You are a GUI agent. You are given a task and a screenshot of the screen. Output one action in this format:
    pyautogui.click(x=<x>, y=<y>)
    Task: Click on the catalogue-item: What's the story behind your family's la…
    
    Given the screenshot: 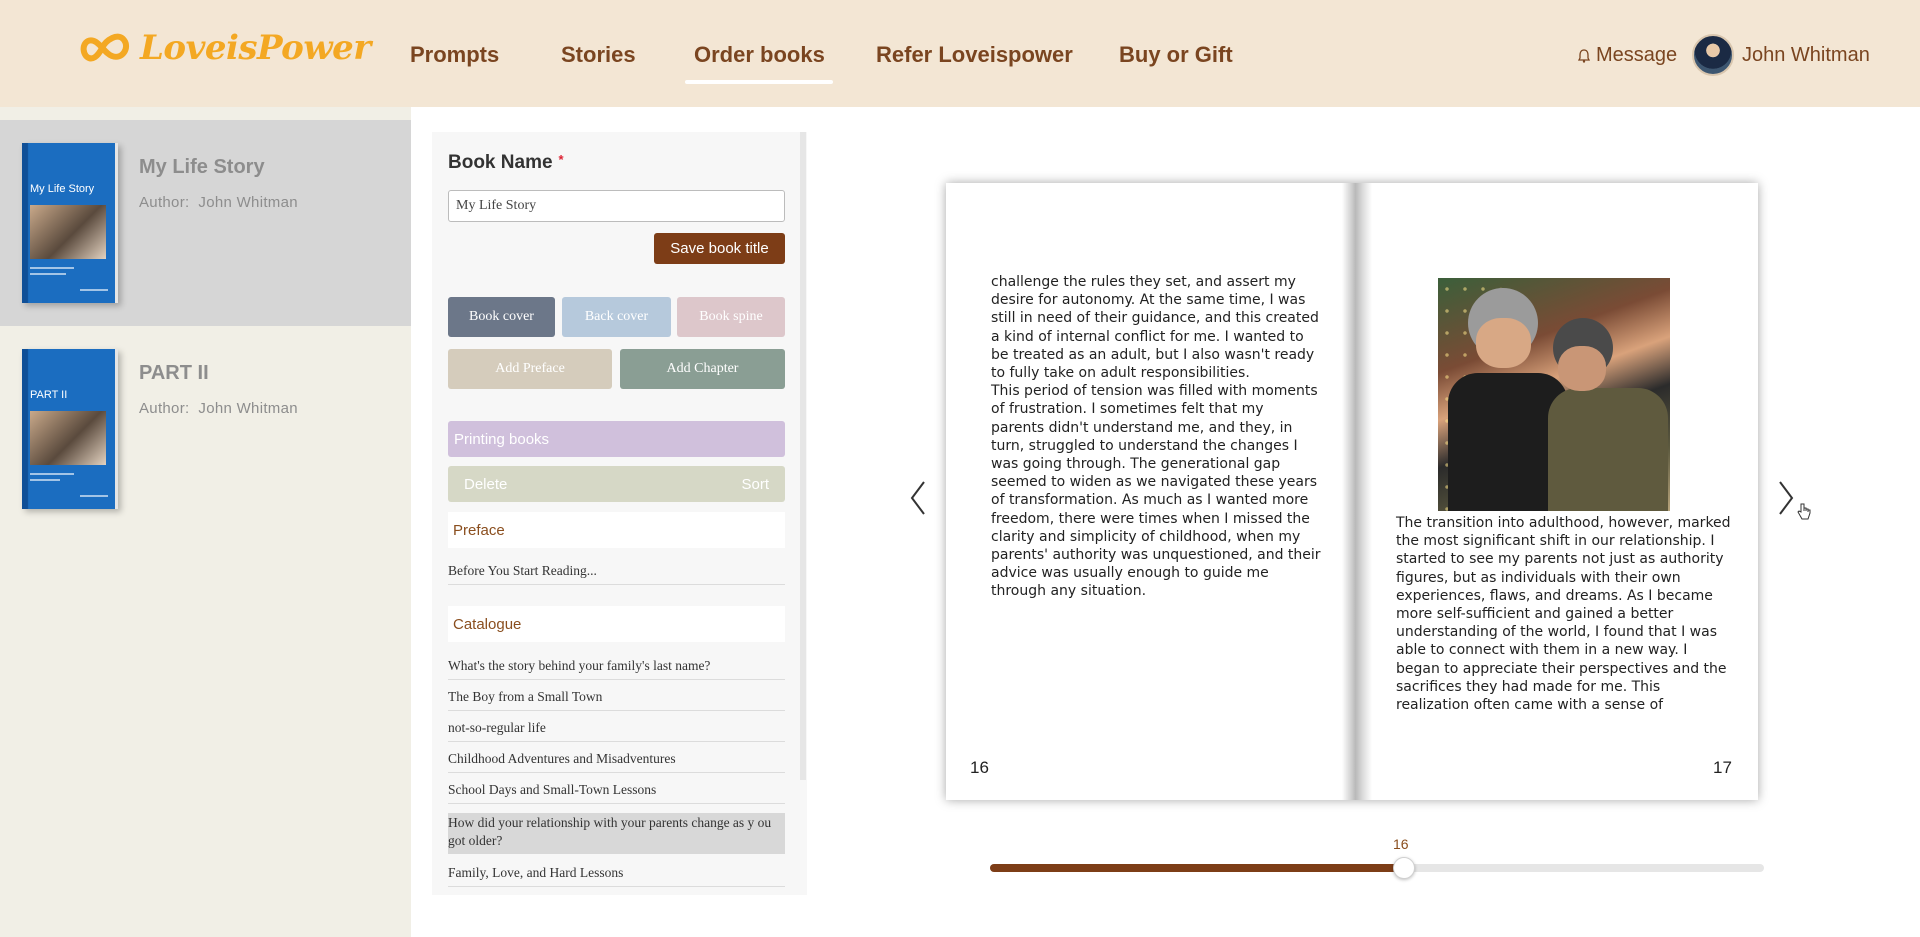 What is the action you would take?
    pyautogui.click(x=616, y=668)
    